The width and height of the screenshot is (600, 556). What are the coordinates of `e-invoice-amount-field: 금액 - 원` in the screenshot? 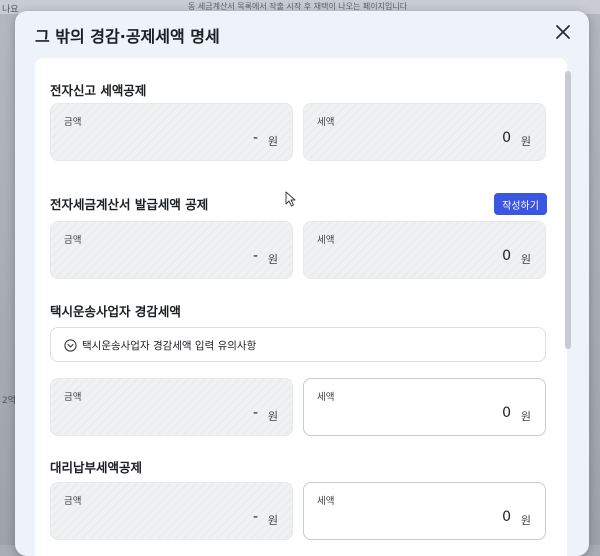 It's located at (171, 250).